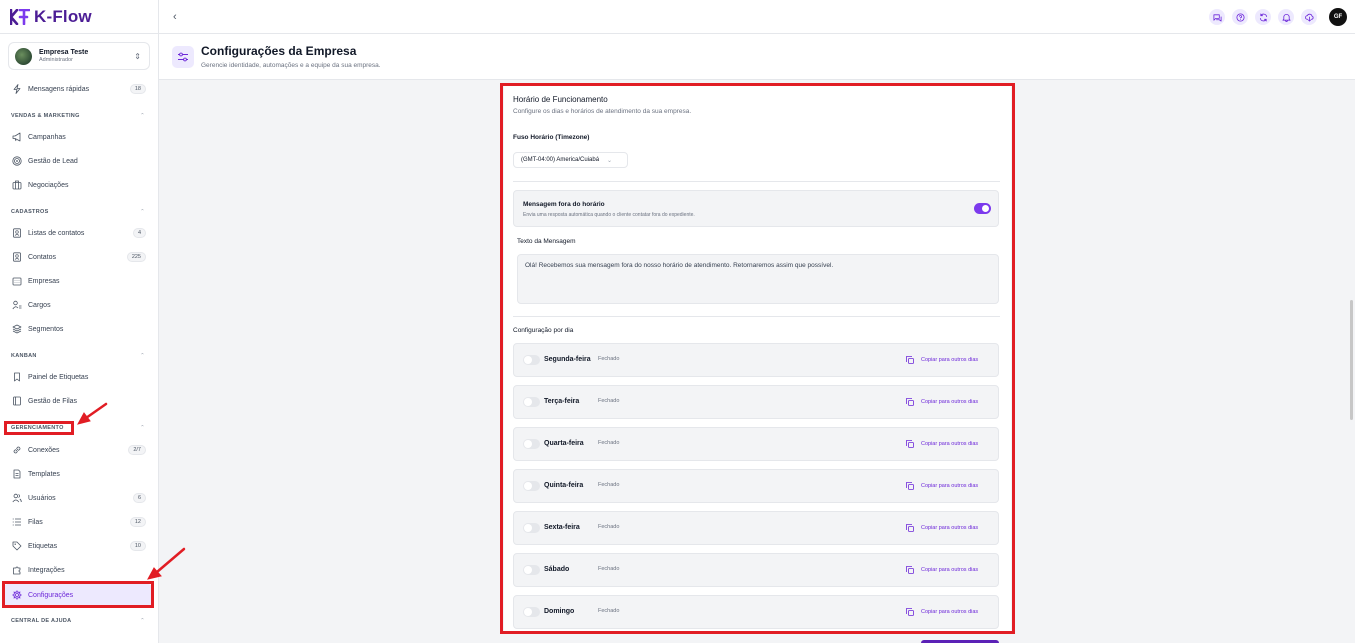 This screenshot has height=643, width=1355. Describe the element at coordinates (79, 257) in the screenshot. I see `sidebar-item-contatos: Contatos 225` at that location.